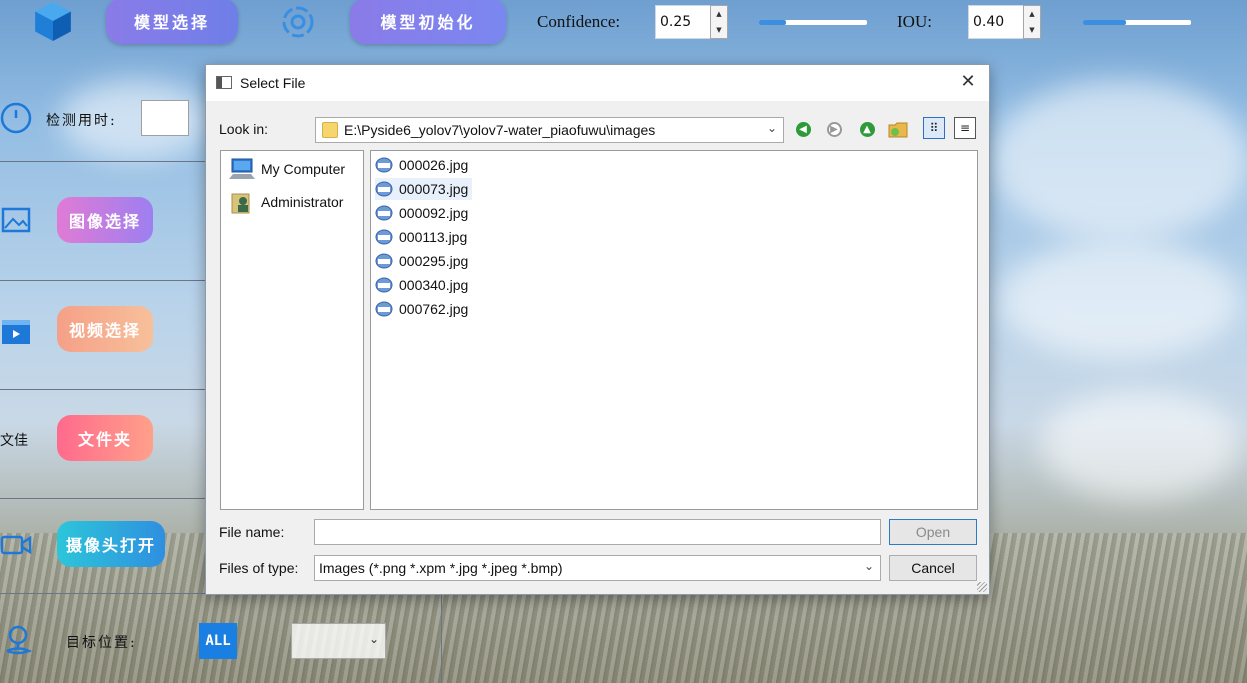 Image resolution: width=1247 pixels, height=683 pixels. I want to click on place-label: My Computer, so click(303, 169).